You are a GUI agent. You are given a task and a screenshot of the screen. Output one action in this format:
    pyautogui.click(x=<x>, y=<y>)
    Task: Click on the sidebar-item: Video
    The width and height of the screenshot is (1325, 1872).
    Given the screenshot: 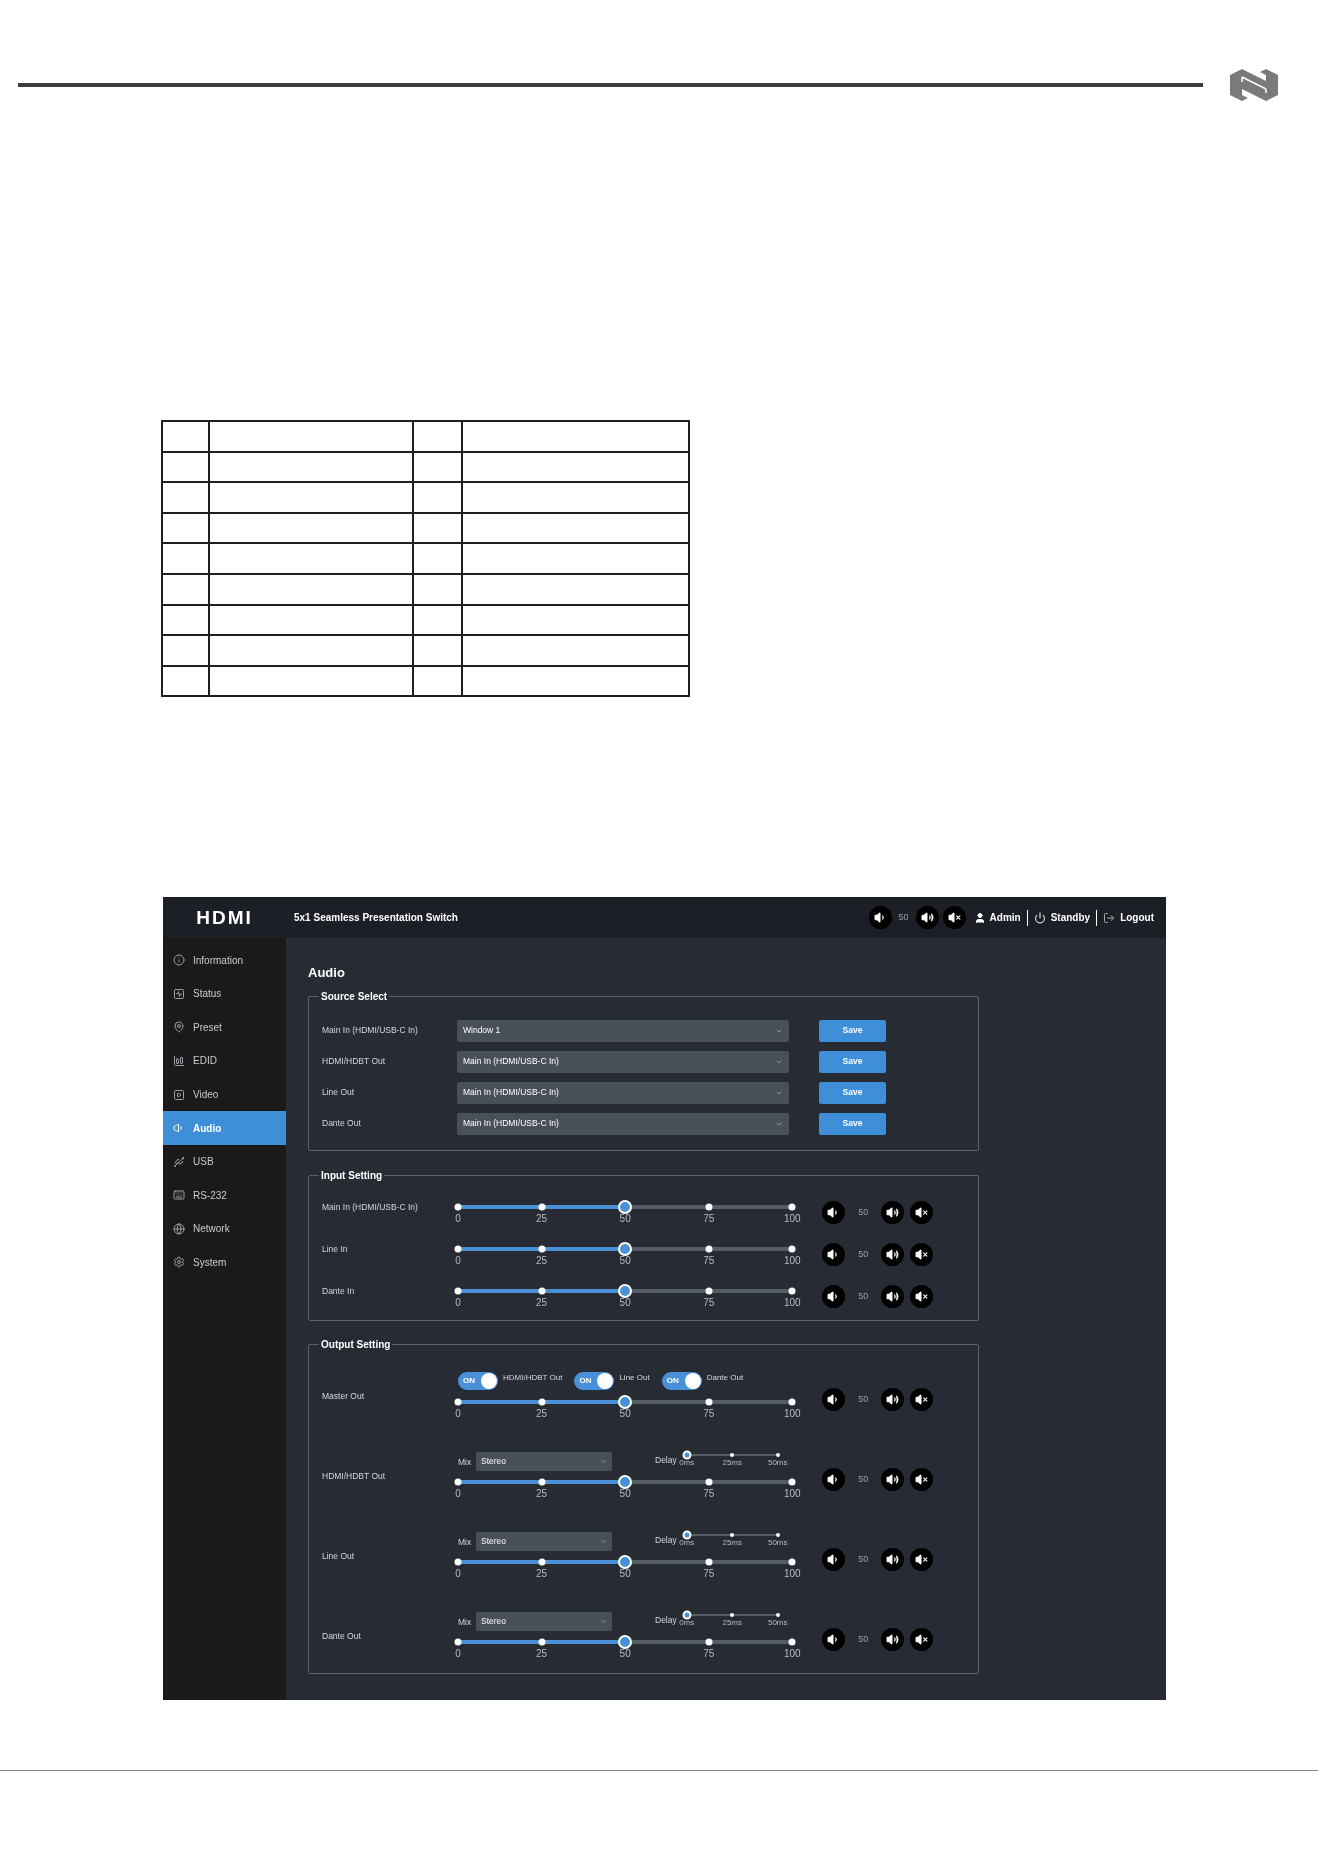 What is the action you would take?
    pyautogui.click(x=224, y=1094)
    